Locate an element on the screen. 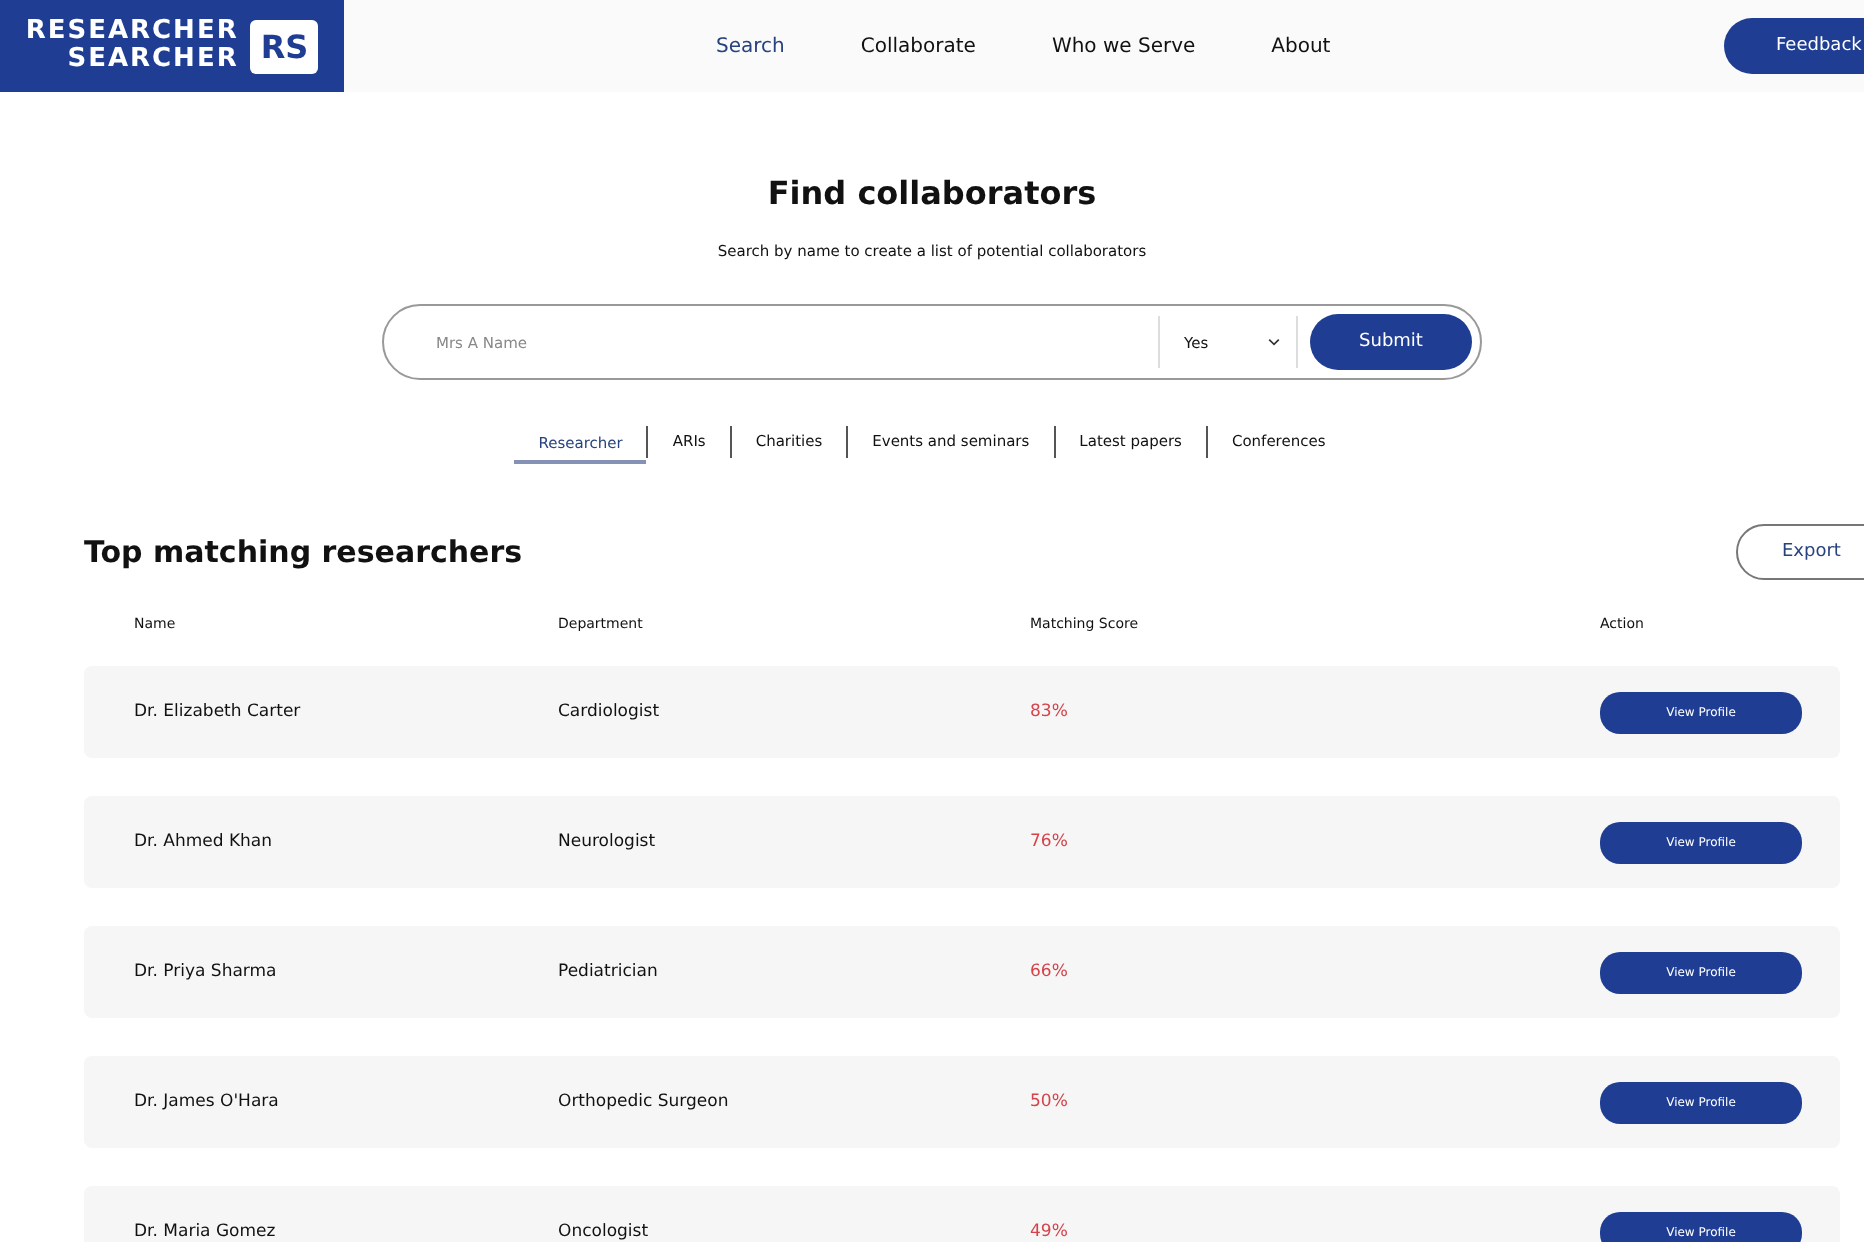 The width and height of the screenshot is (1864, 1242). name-cell-text: Dr. Elizabeth Carter is located at coordinates (218, 712).